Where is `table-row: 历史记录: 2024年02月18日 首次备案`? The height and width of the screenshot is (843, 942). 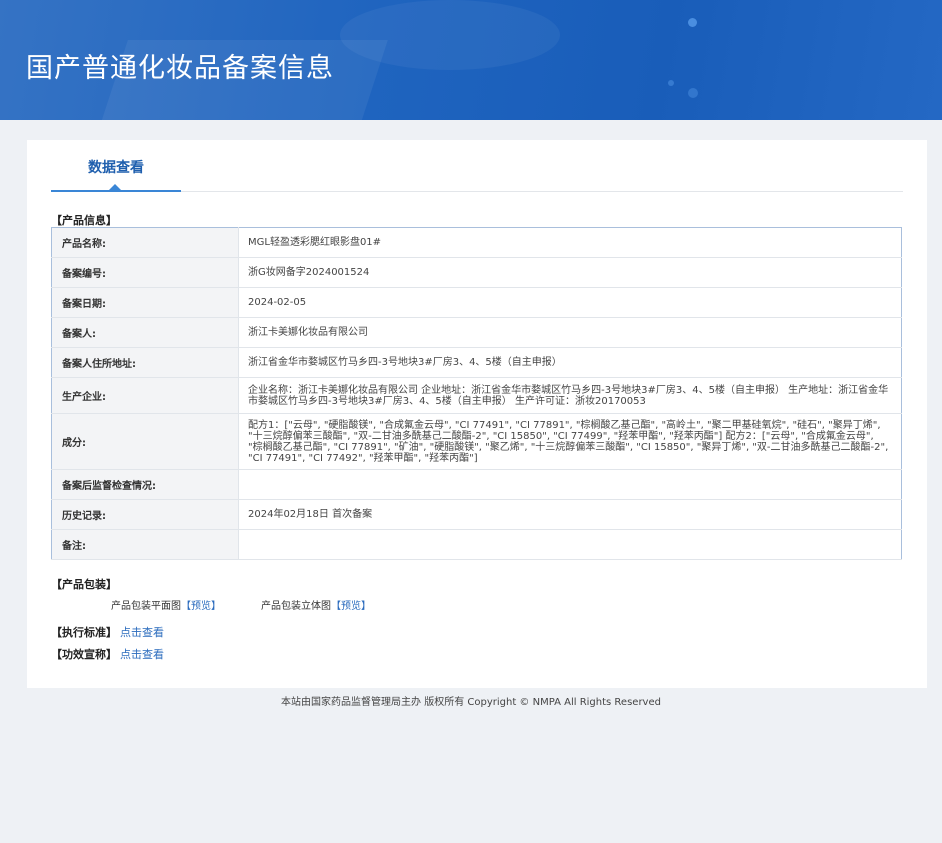 table-row: 历史记录: 2024年02月18日 首次备案 is located at coordinates (476, 514).